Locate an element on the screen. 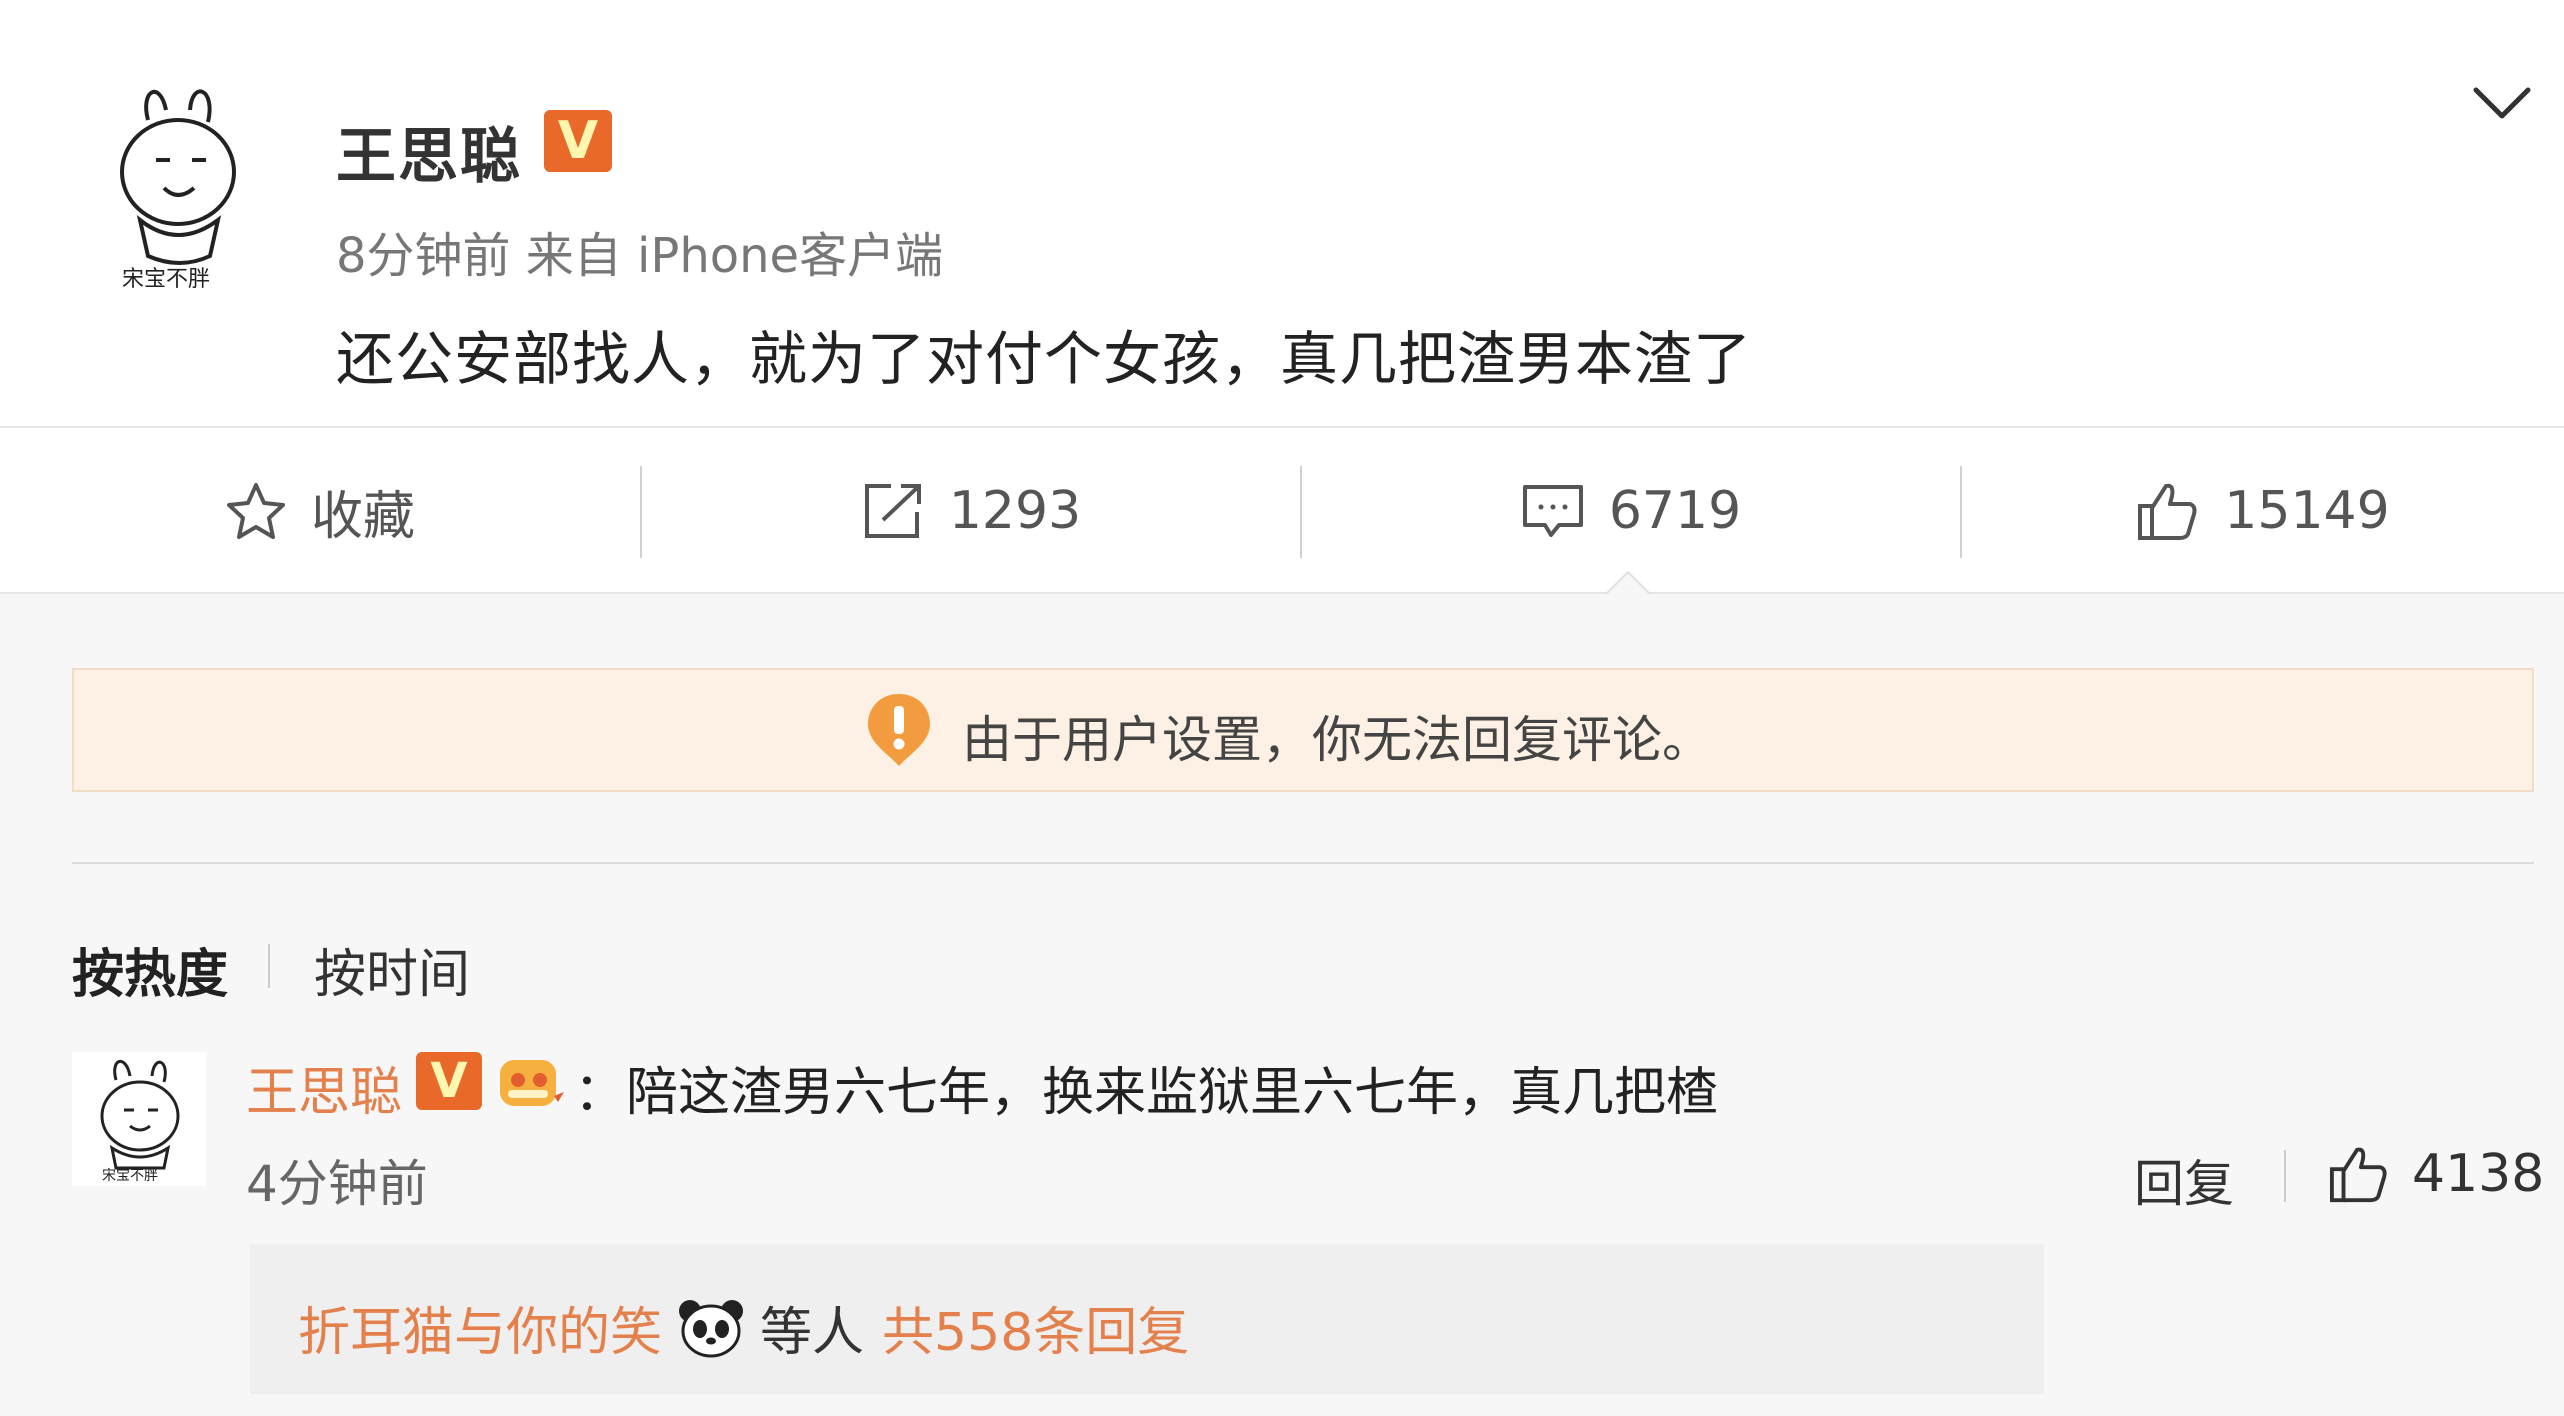  post-meta: 8分钟前 来自 iPhone客户端 is located at coordinates (640, 256).